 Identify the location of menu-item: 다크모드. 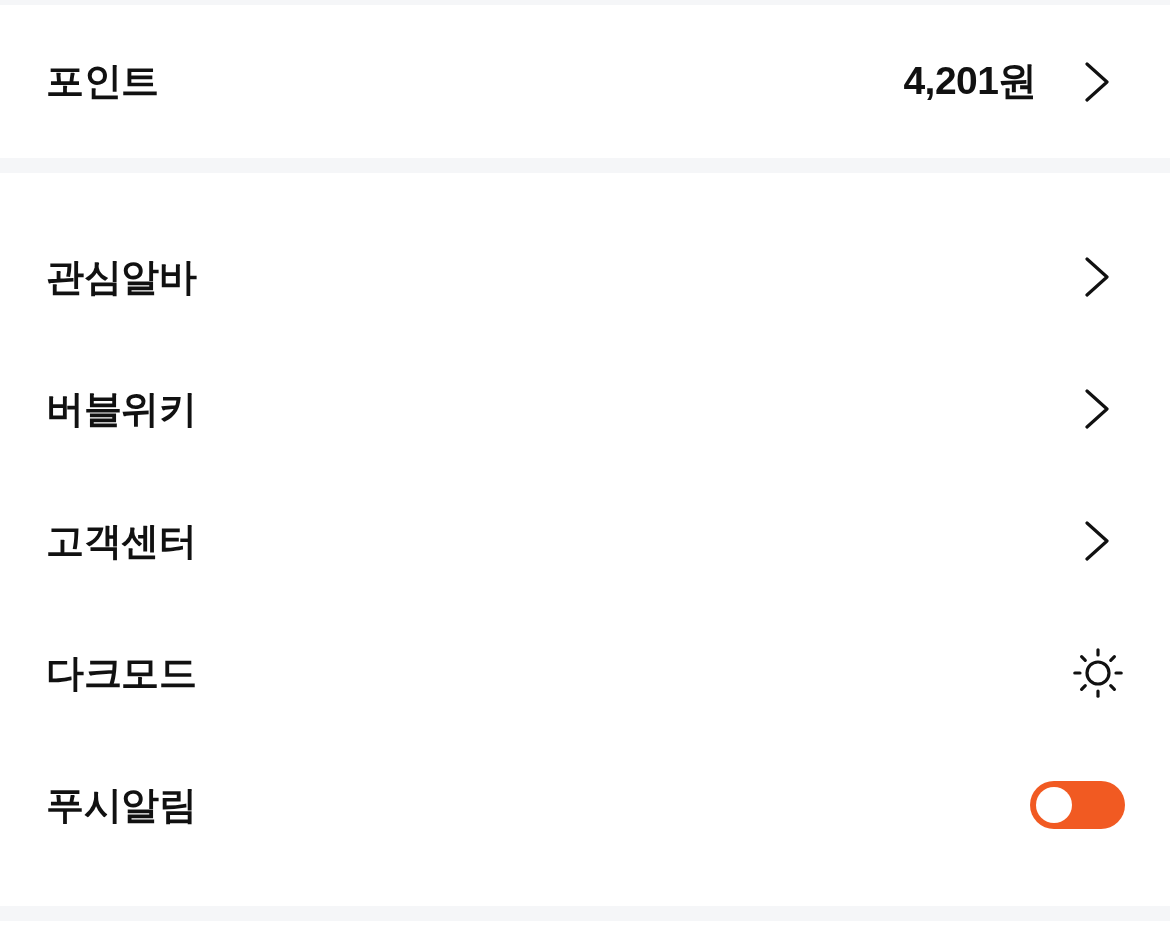
(121, 673).